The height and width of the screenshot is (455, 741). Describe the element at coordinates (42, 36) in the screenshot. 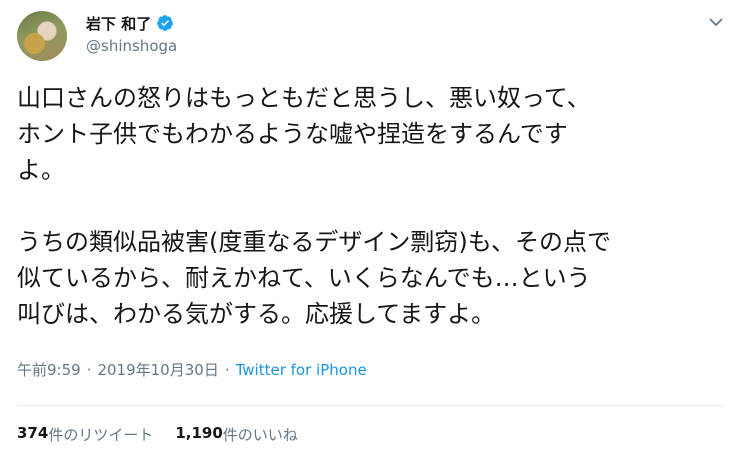

I see `avatar` at that location.